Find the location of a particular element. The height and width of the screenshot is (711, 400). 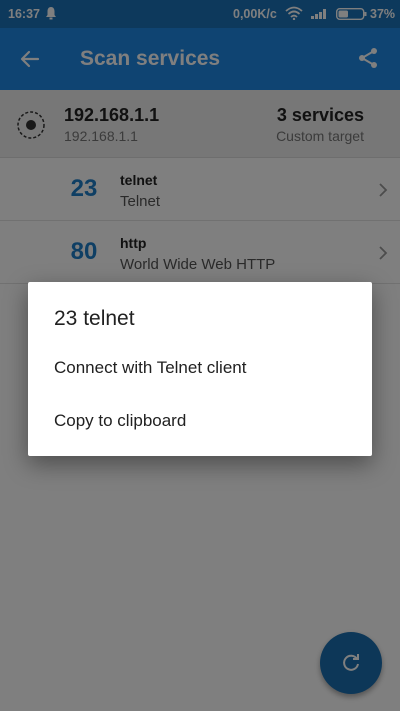

dialog-title: 23 telnet is located at coordinates (94, 318).